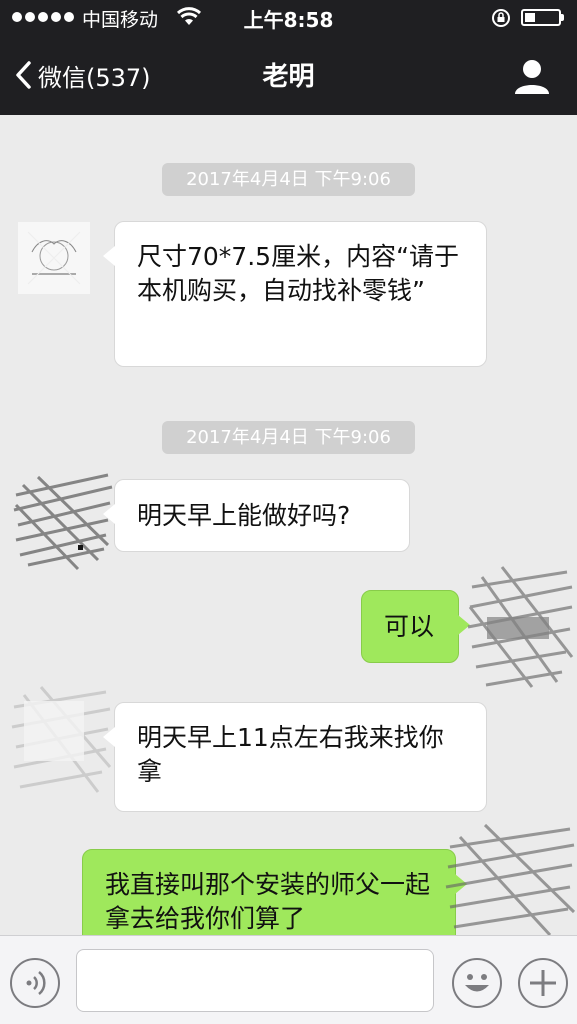  I want to click on header: 中国移动 上午8:58 微信(537) 老明, so click(288, 57).